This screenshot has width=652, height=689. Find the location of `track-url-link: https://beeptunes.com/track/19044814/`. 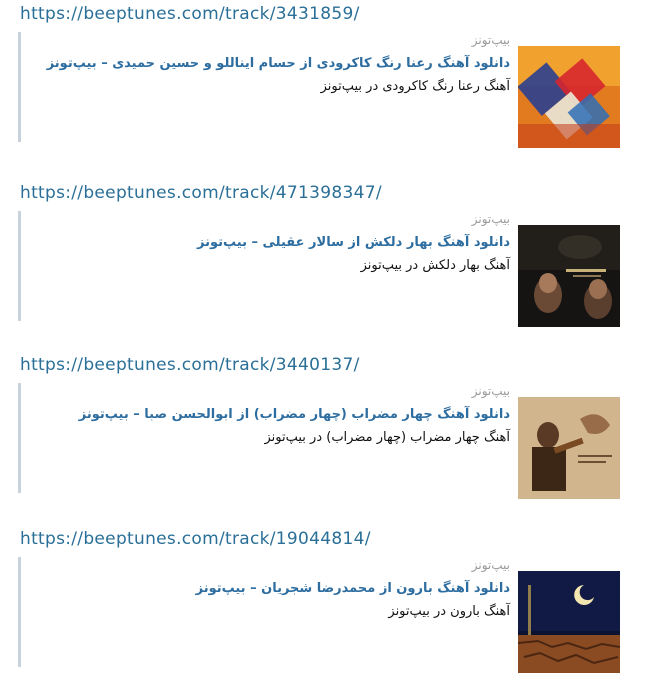

track-url-link: https://beeptunes.com/track/19044814/ is located at coordinates (195, 539).